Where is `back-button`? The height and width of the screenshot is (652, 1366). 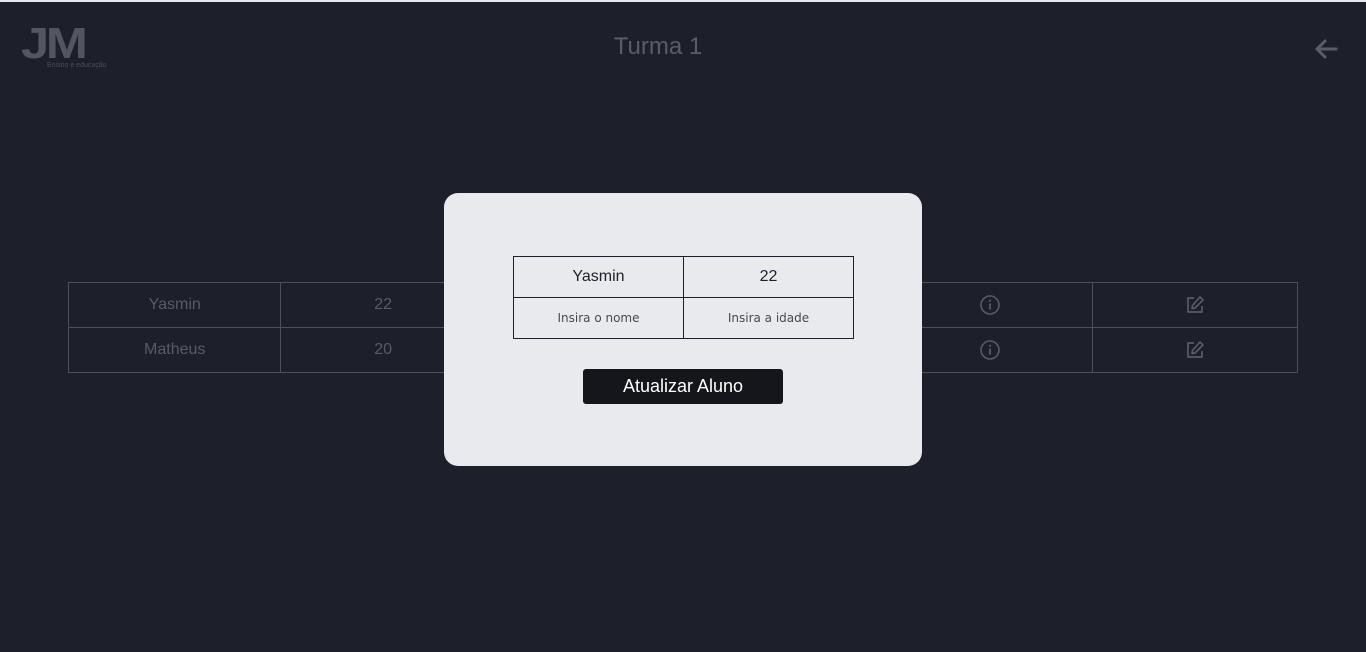
back-button is located at coordinates (1326, 49).